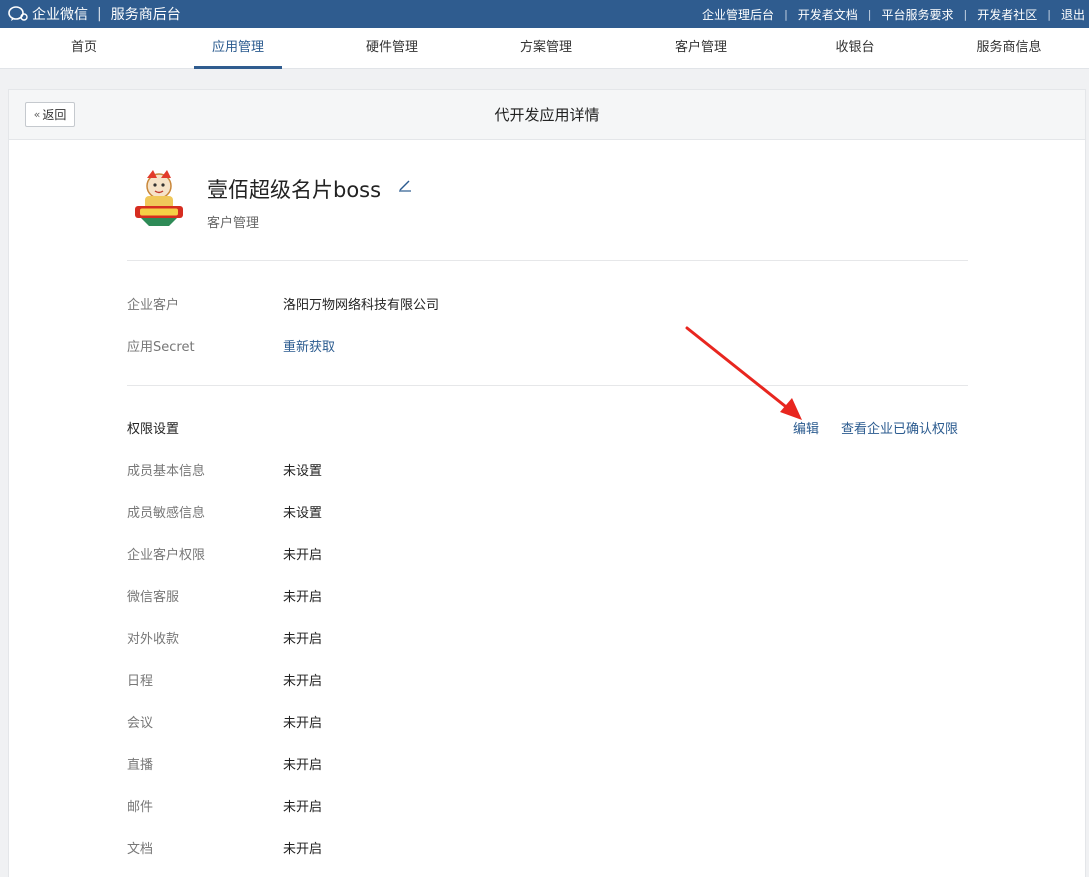 The height and width of the screenshot is (877, 1089). Describe the element at coordinates (140, 681) in the screenshot. I see `permission-label: 日程` at that location.